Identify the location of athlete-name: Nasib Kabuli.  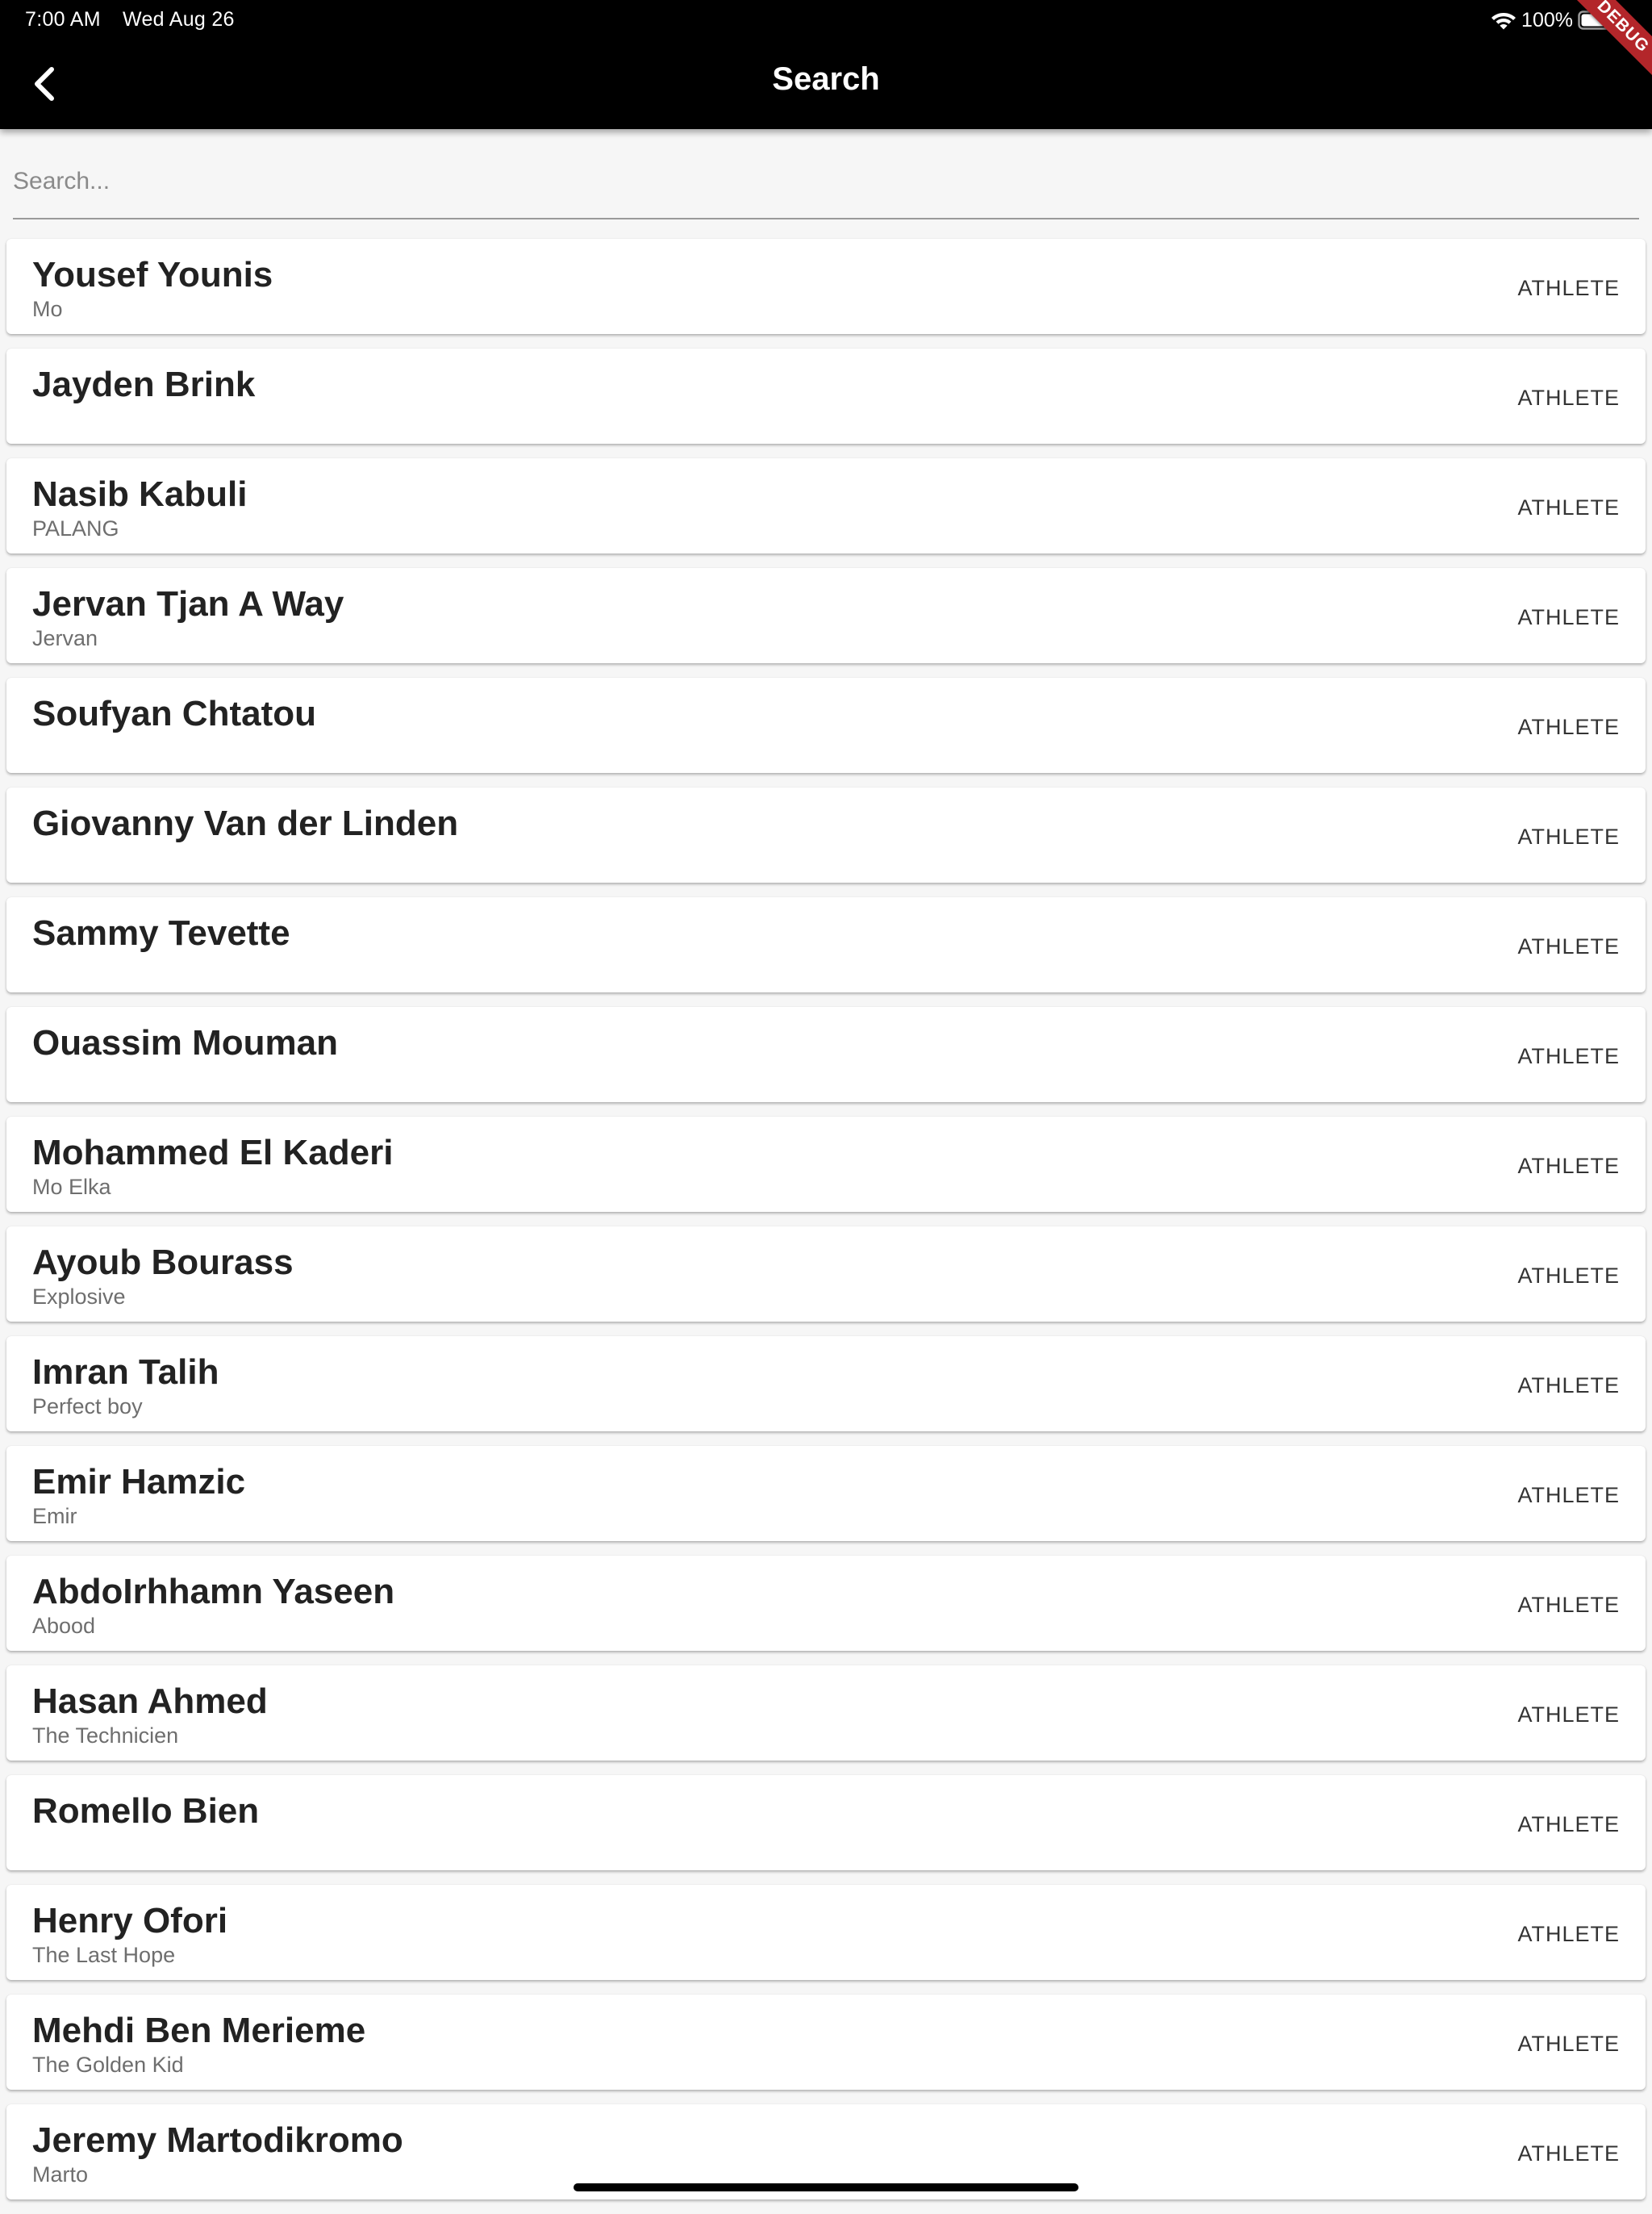
(140, 494).